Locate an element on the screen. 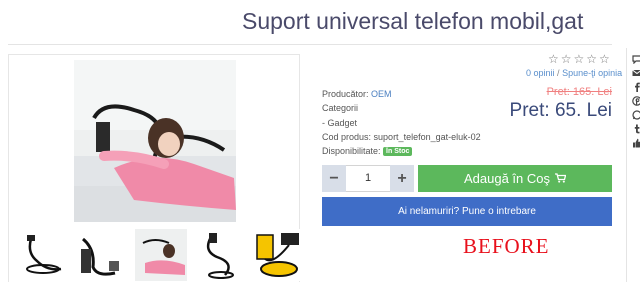 The width and height of the screenshot is (640, 282). share-sidebar-divider is located at coordinates (626, 165).